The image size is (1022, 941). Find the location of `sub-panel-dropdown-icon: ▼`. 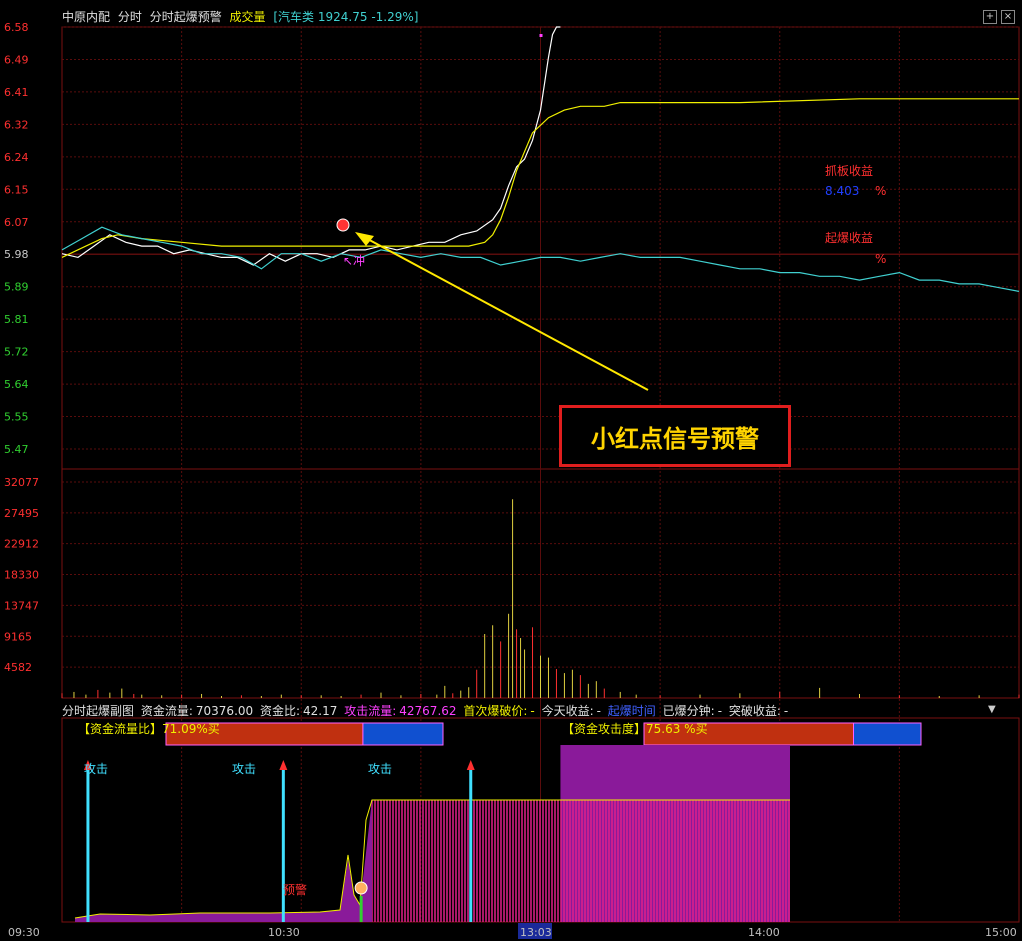

sub-panel-dropdown-icon: ▼ is located at coordinates (992, 709).